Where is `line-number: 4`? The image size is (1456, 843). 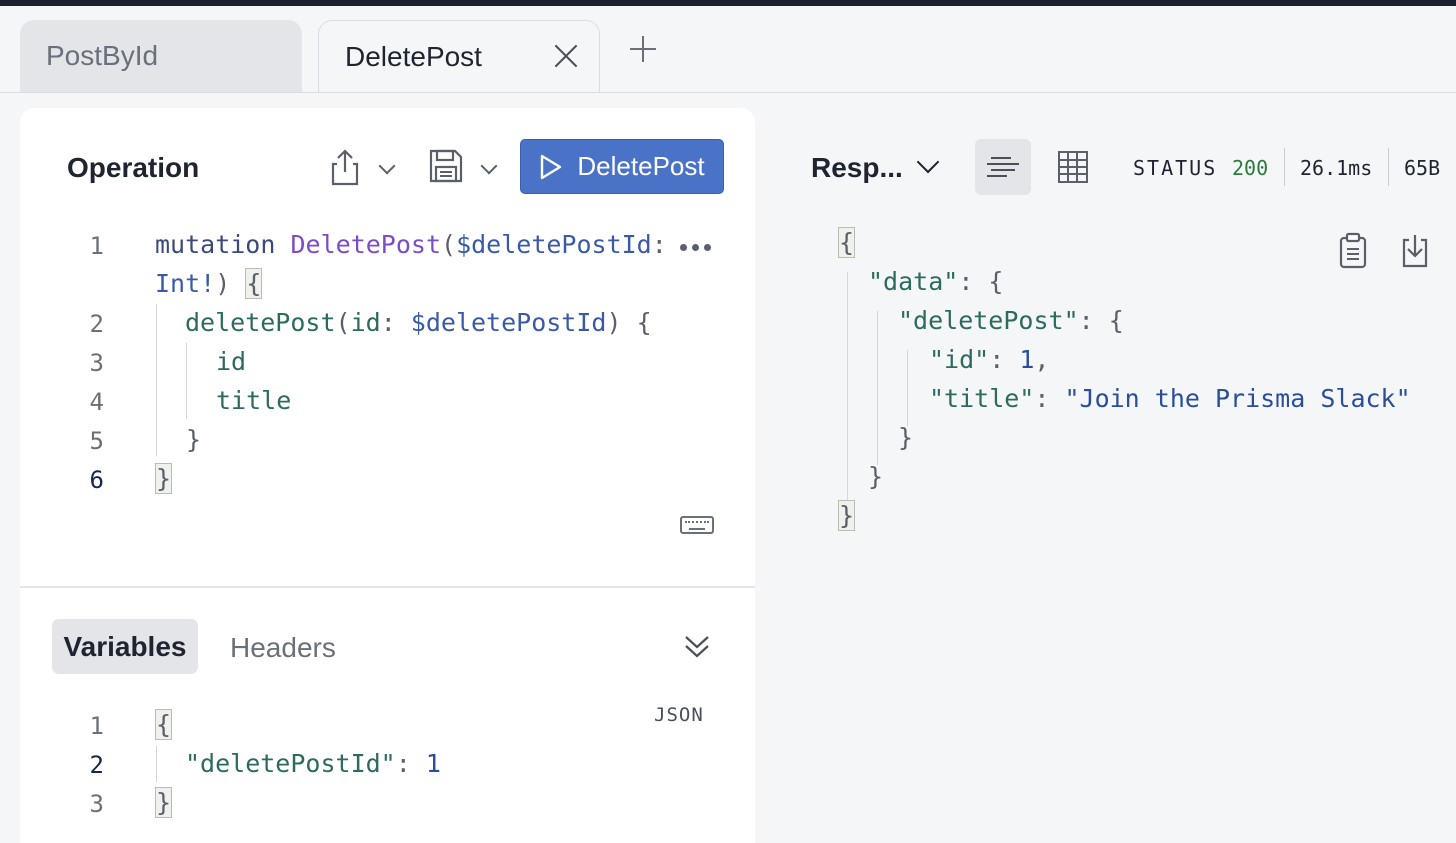 line-number: 4 is located at coordinates (96, 402).